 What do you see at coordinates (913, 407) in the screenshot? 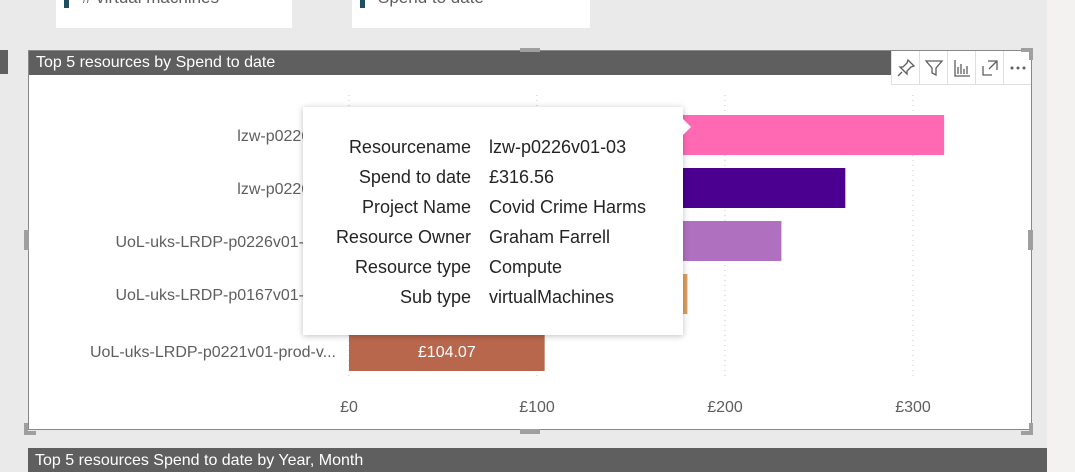
I see `x-tick-label: £300` at bounding box center [913, 407].